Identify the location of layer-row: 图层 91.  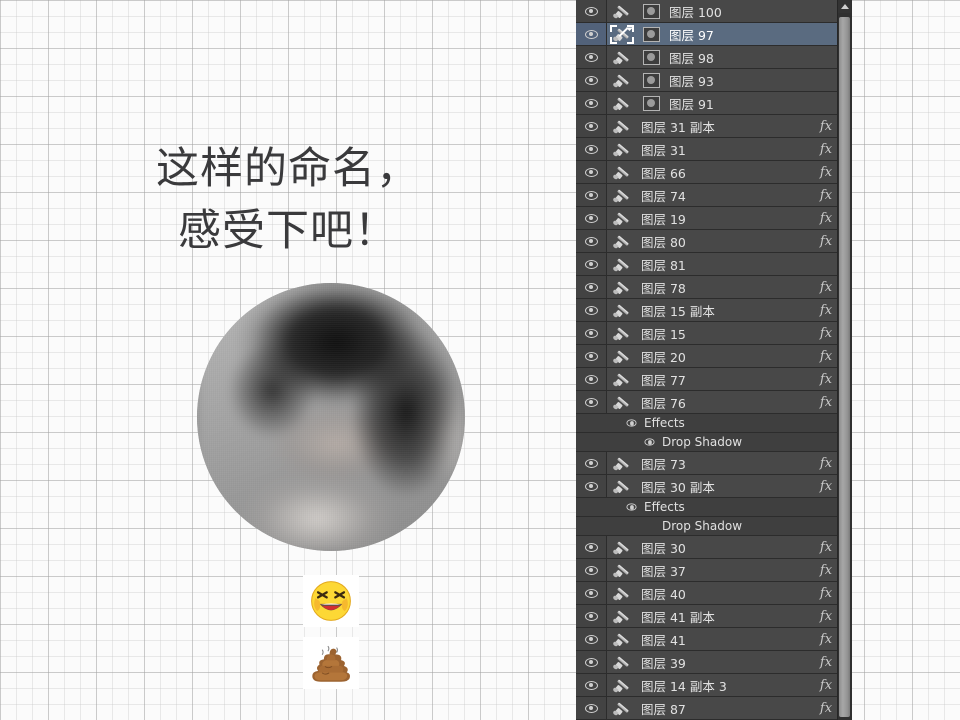
(714, 103).